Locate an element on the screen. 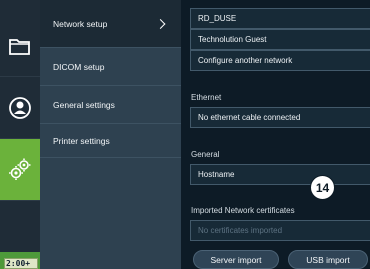 The width and height of the screenshot is (370, 269). wifi-network-item: Technolution Guest is located at coordinates (280, 39).